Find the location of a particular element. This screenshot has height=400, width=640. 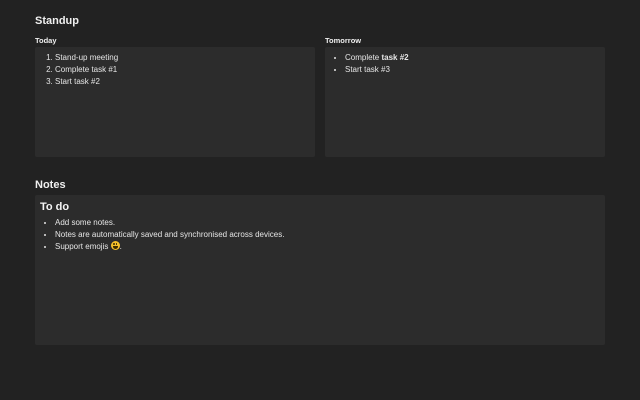

today-label: Today is located at coordinates (46, 40).